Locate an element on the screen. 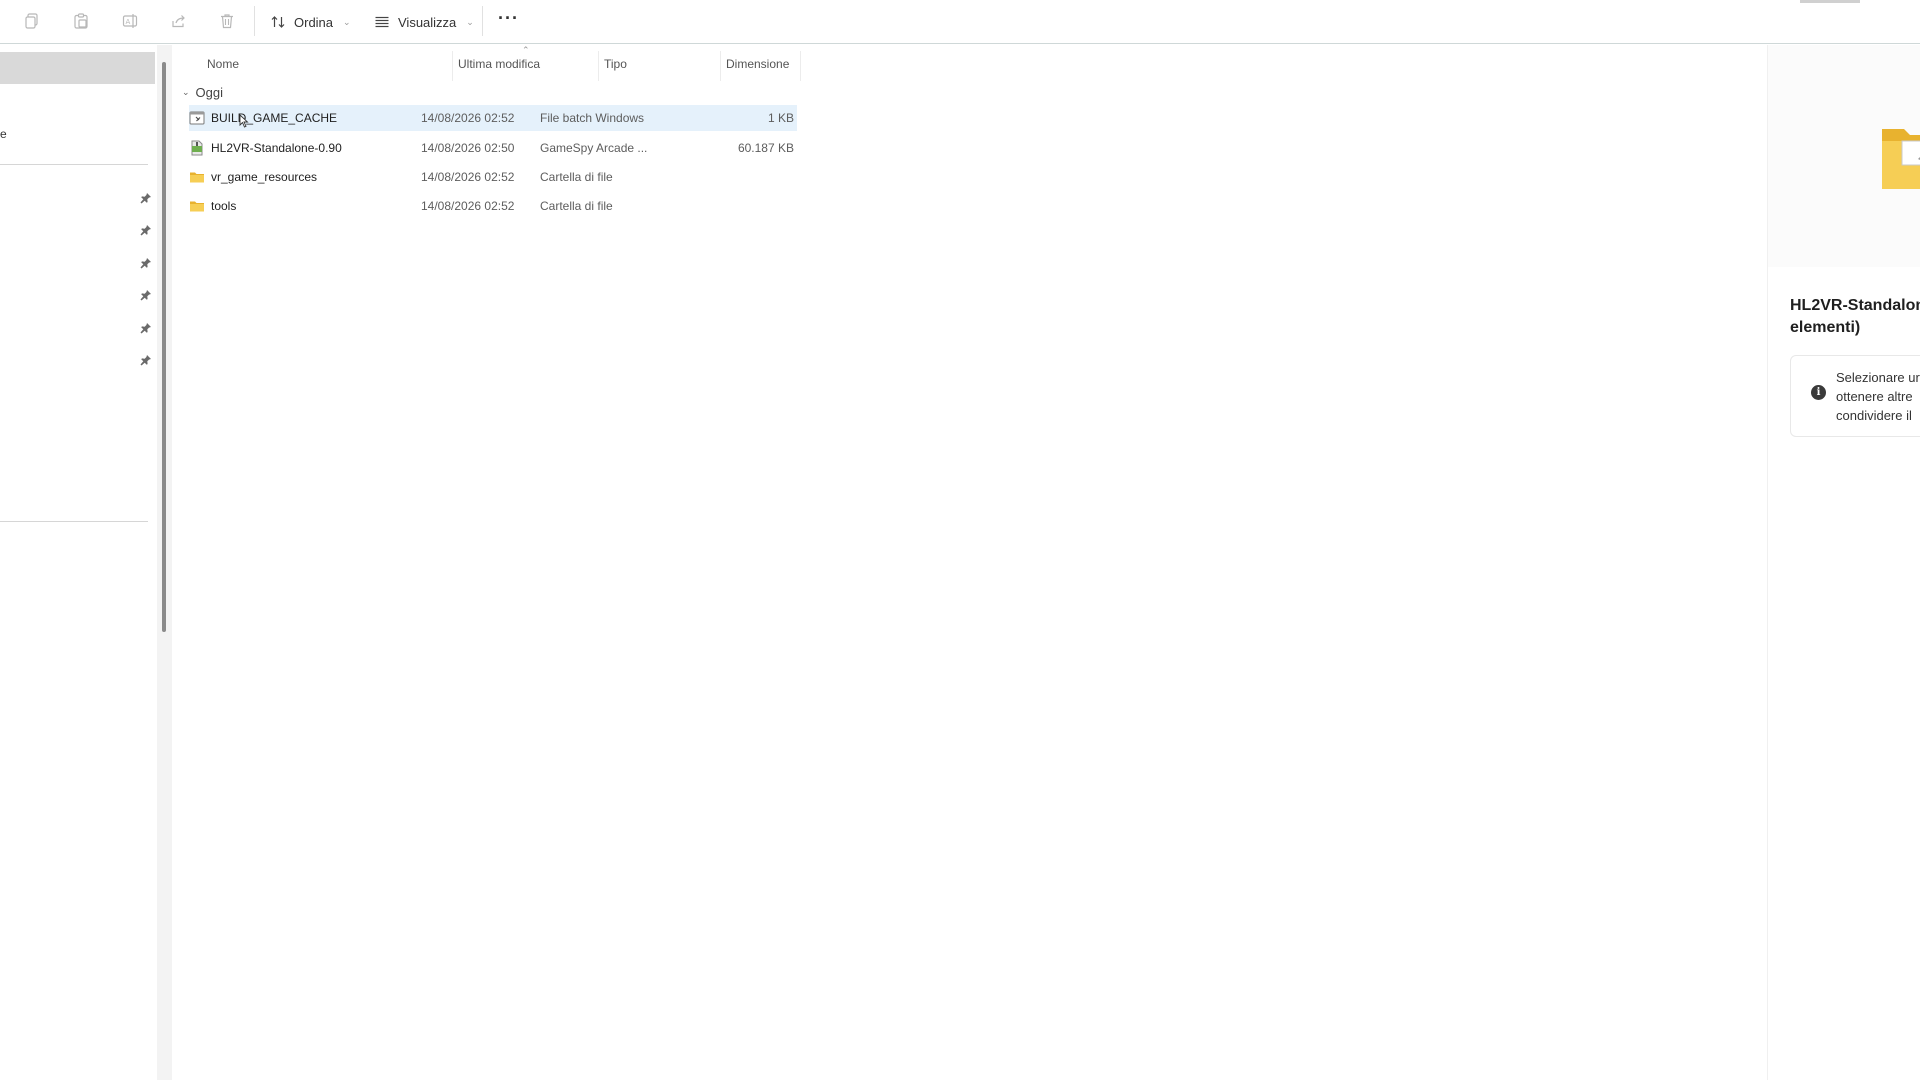  file-name-cell: HL2VR-Standalone-0.90 is located at coordinates (309, 148).